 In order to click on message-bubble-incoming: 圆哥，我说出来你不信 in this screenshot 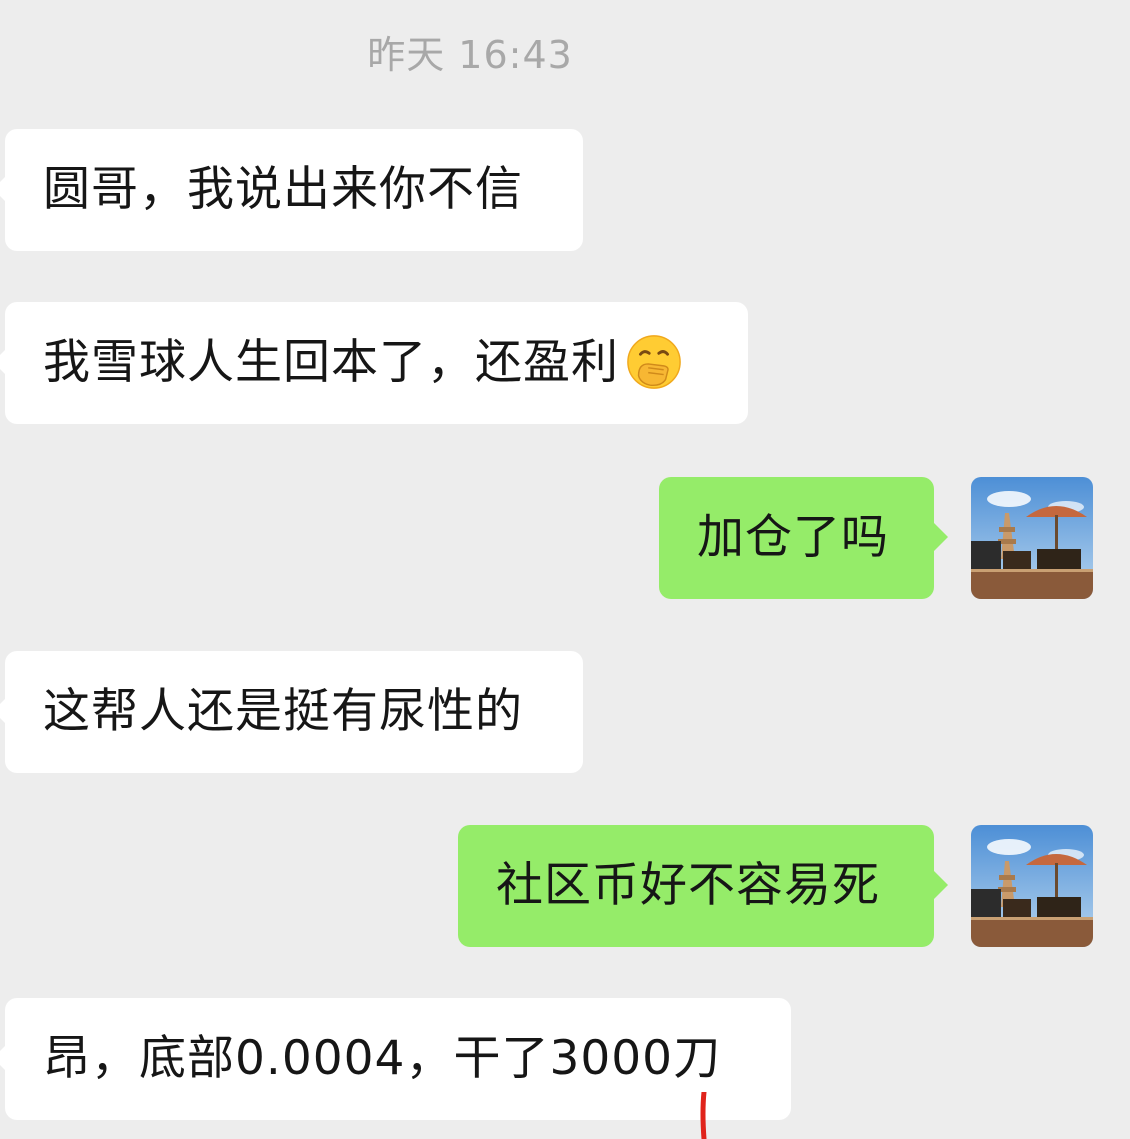, I will do `click(291, 190)`.